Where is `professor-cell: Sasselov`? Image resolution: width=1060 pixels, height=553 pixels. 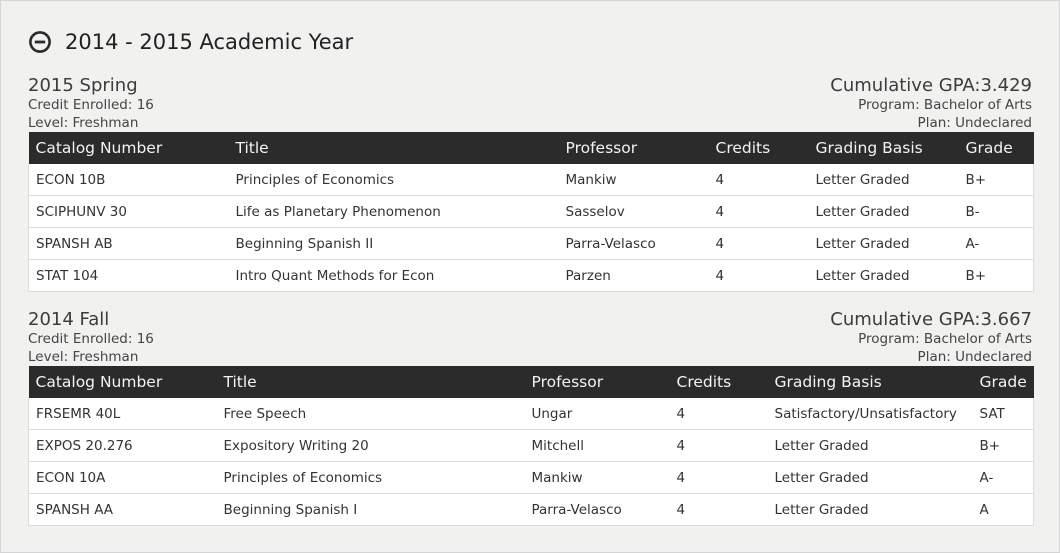 professor-cell: Sasselov is located at coordinates (633, 211).